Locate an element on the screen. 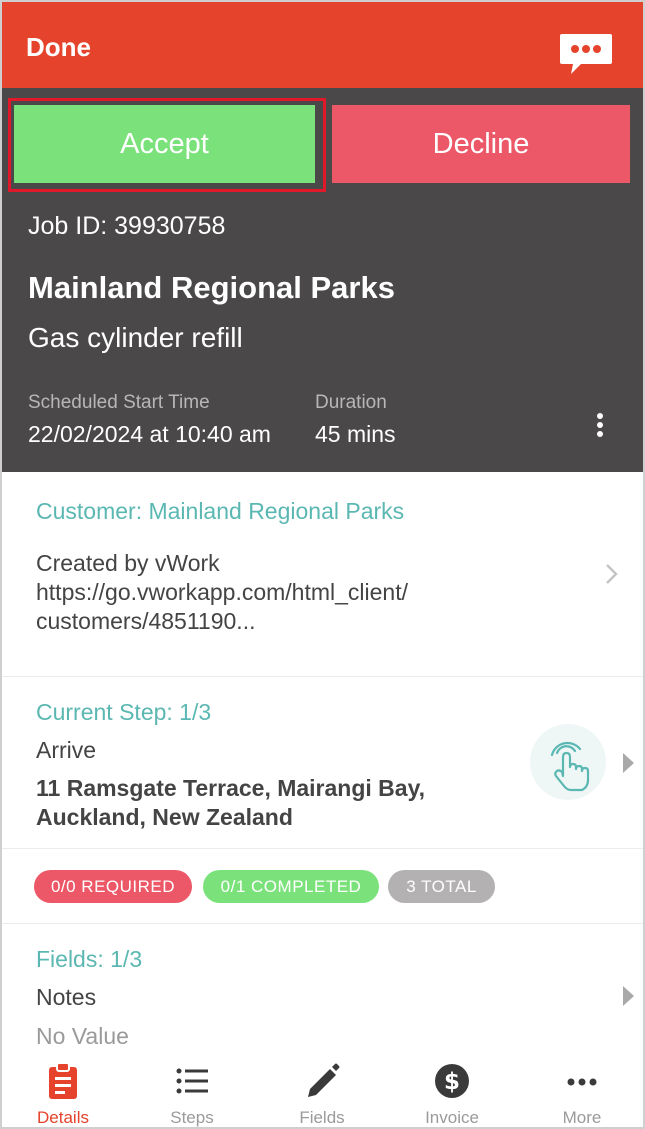  nav-details: Details is located at coordinates (63, 1091).